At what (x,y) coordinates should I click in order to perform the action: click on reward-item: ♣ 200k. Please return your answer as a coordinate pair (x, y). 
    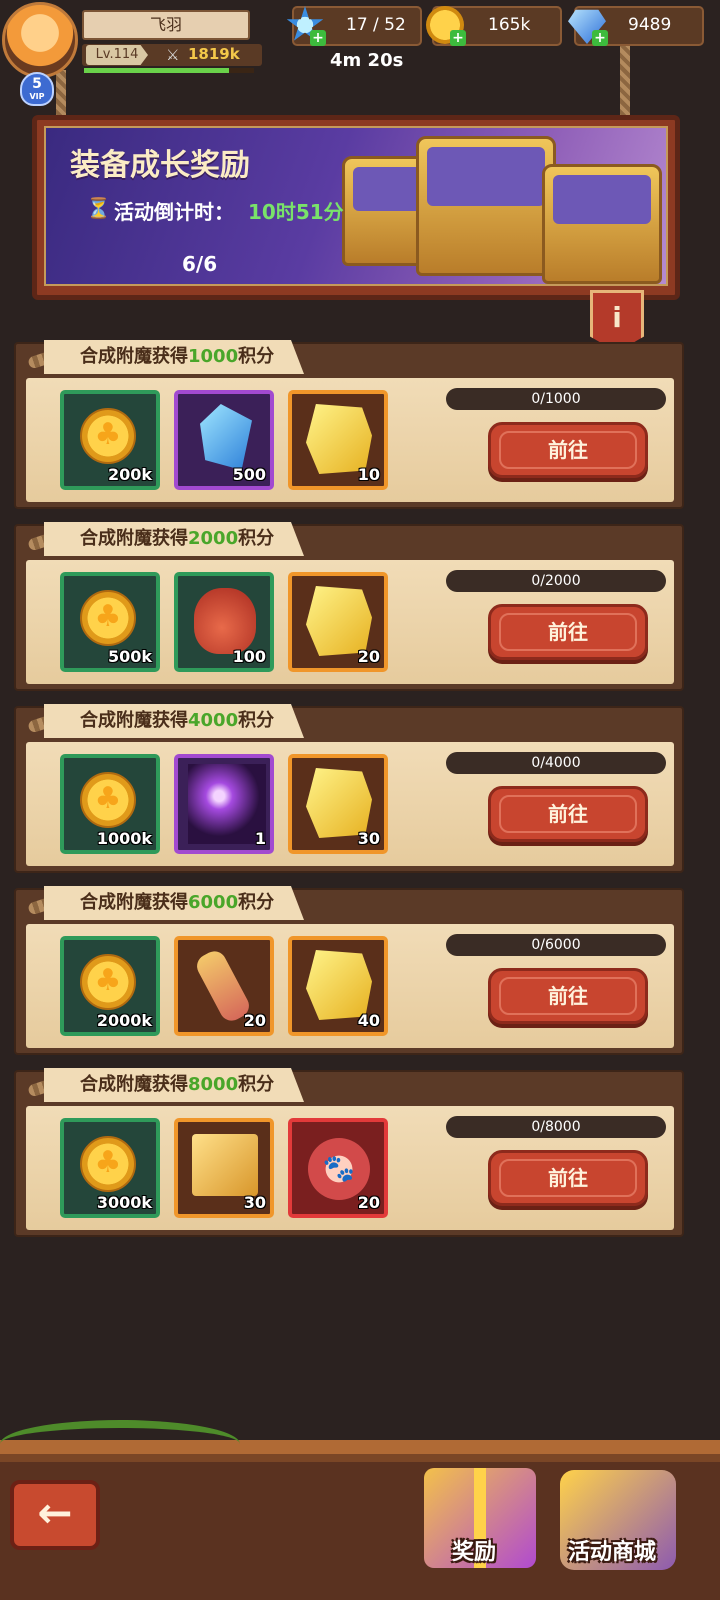
    Looking at the image, I should click on (110, 440).